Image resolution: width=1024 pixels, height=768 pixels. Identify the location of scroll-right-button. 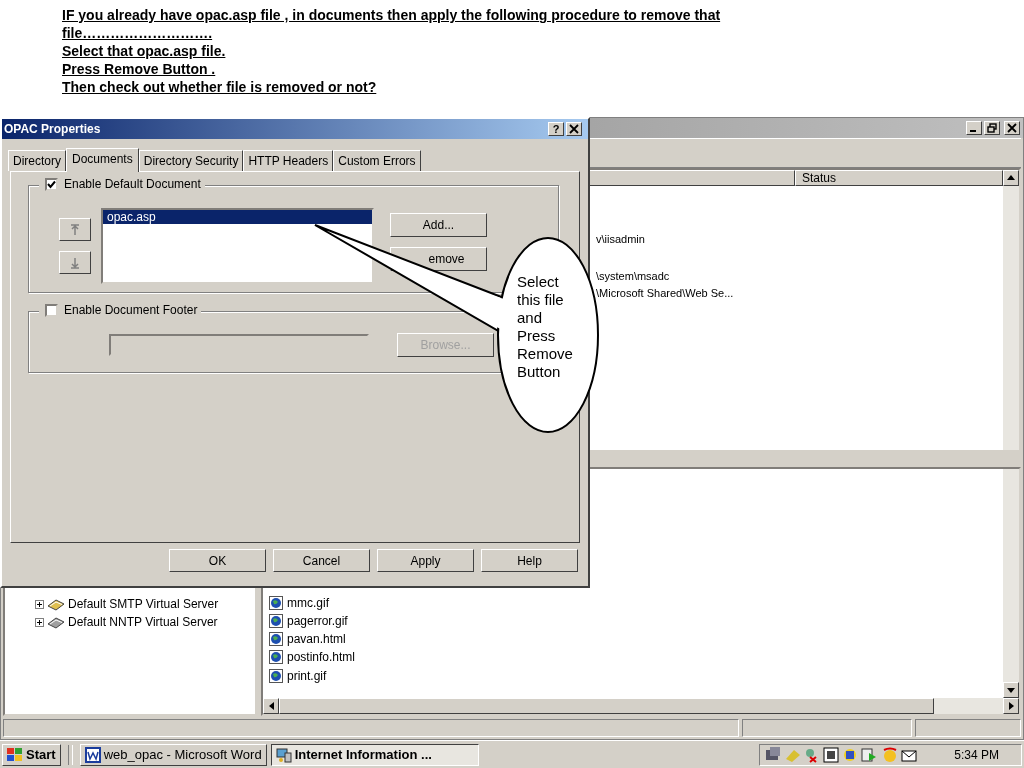
(1011, 706).